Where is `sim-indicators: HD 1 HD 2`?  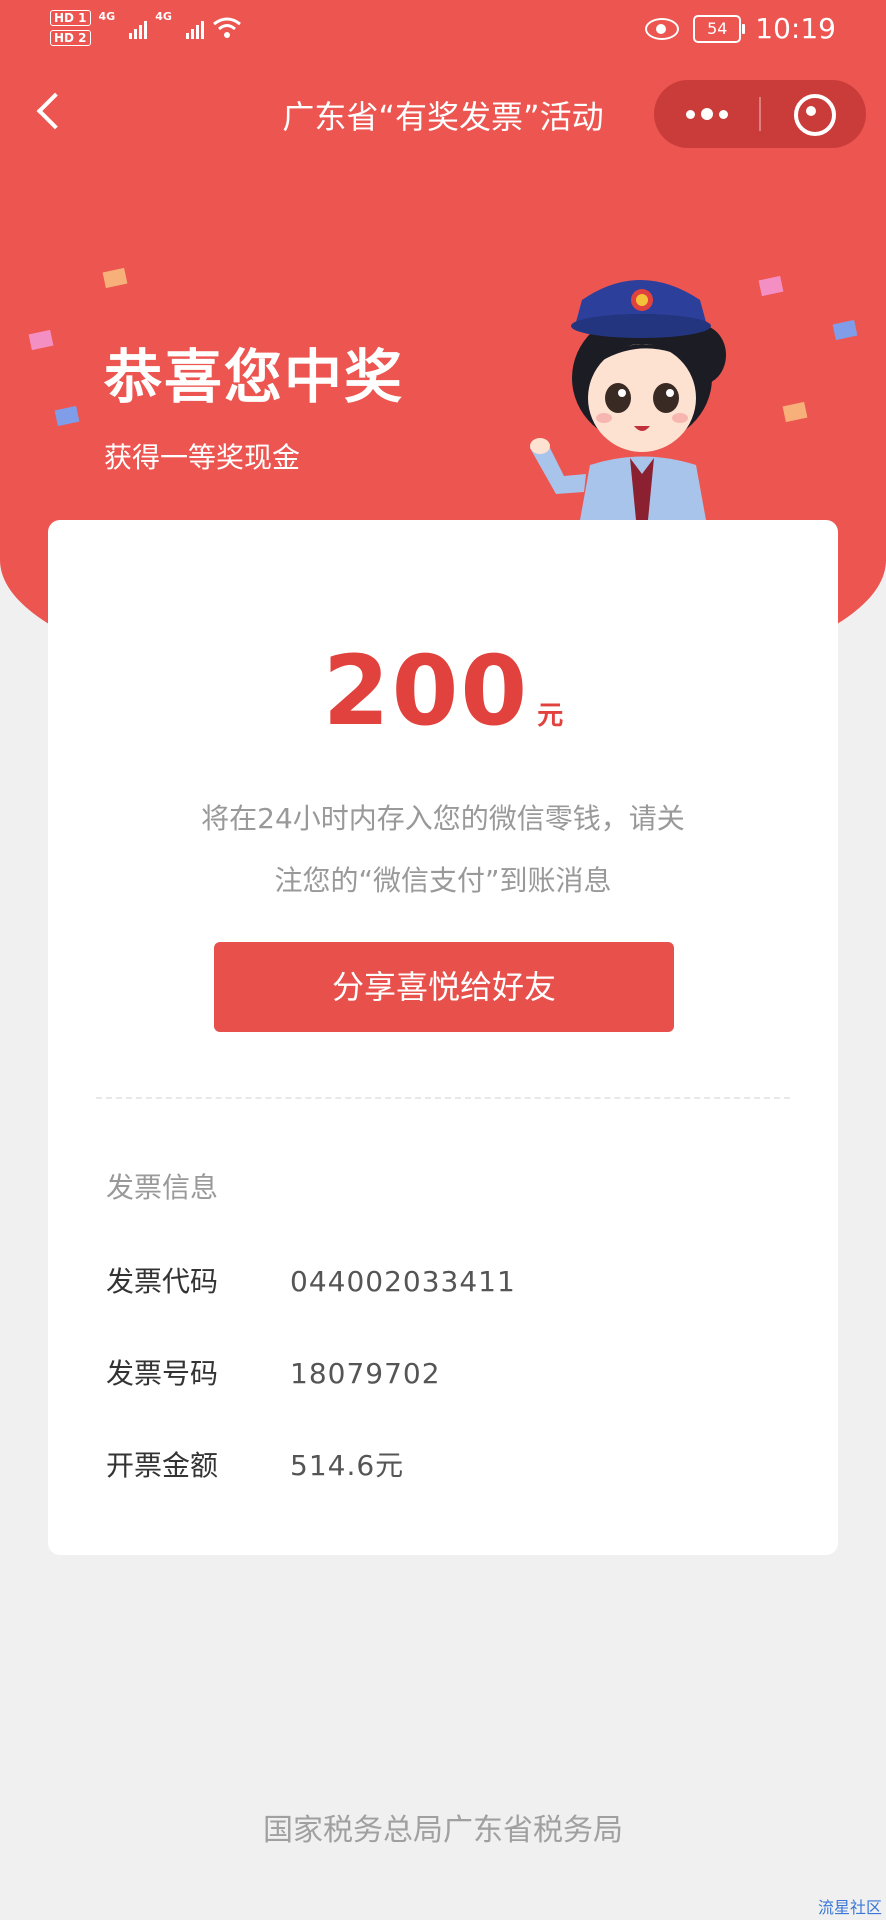
sim-indicators: HD 1 HD 2 is located at coordinates (70, 28).